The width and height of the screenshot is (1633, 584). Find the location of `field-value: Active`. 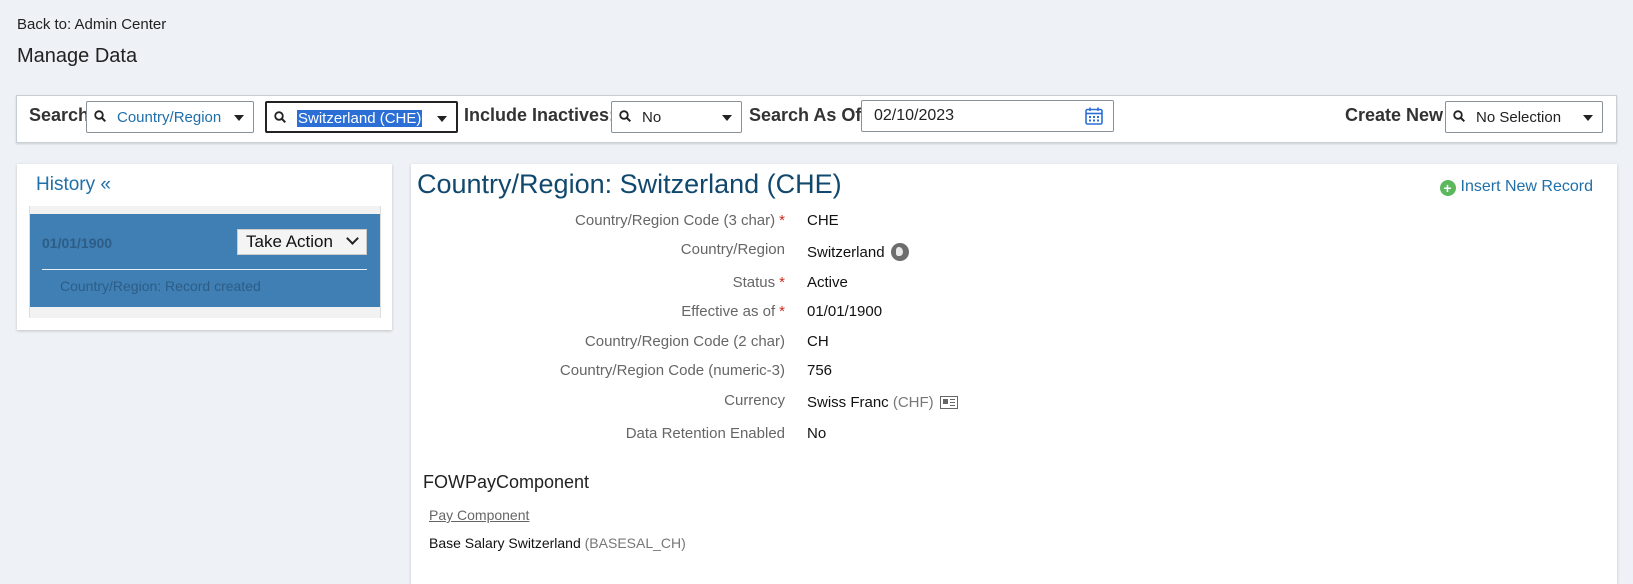

field-value: Active is located at coordinates (827, 282).